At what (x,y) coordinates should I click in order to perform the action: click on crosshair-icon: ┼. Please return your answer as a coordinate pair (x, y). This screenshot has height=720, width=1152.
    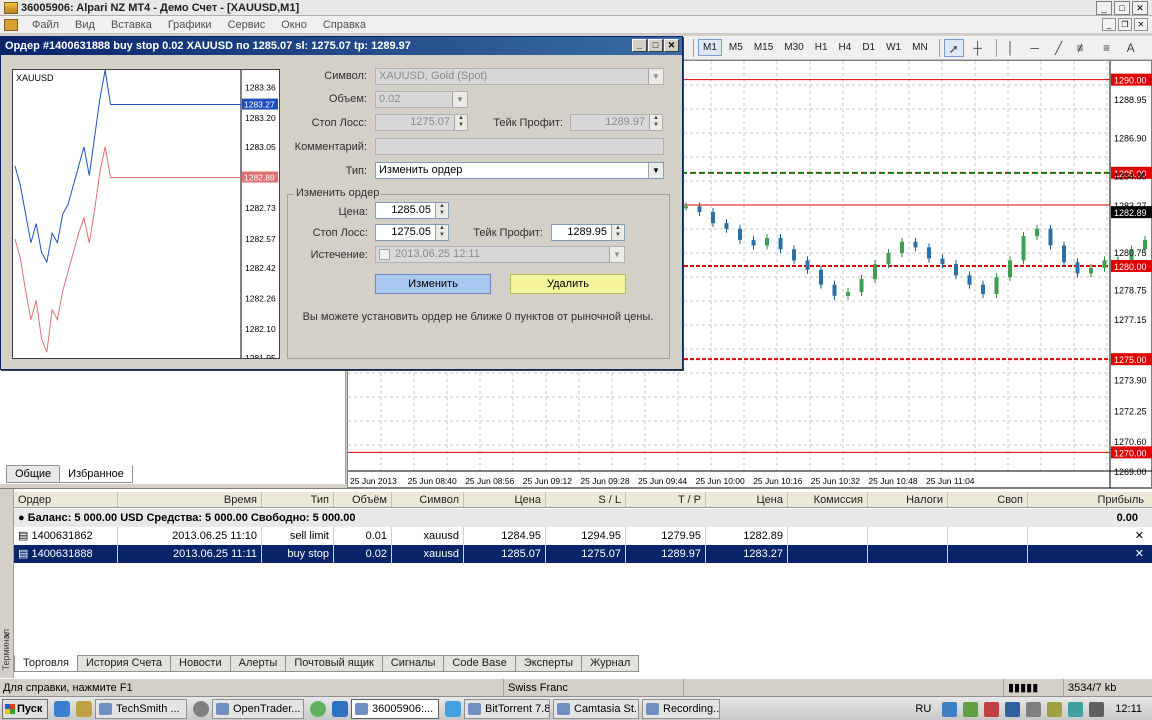
    Looking at the image, I should click on (978, 48).